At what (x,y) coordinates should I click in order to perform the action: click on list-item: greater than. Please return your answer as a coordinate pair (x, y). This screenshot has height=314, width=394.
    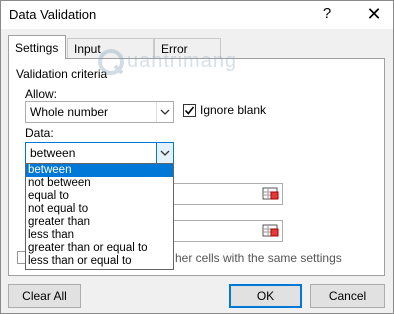
    Looking at the image, I should click on (99, 222).